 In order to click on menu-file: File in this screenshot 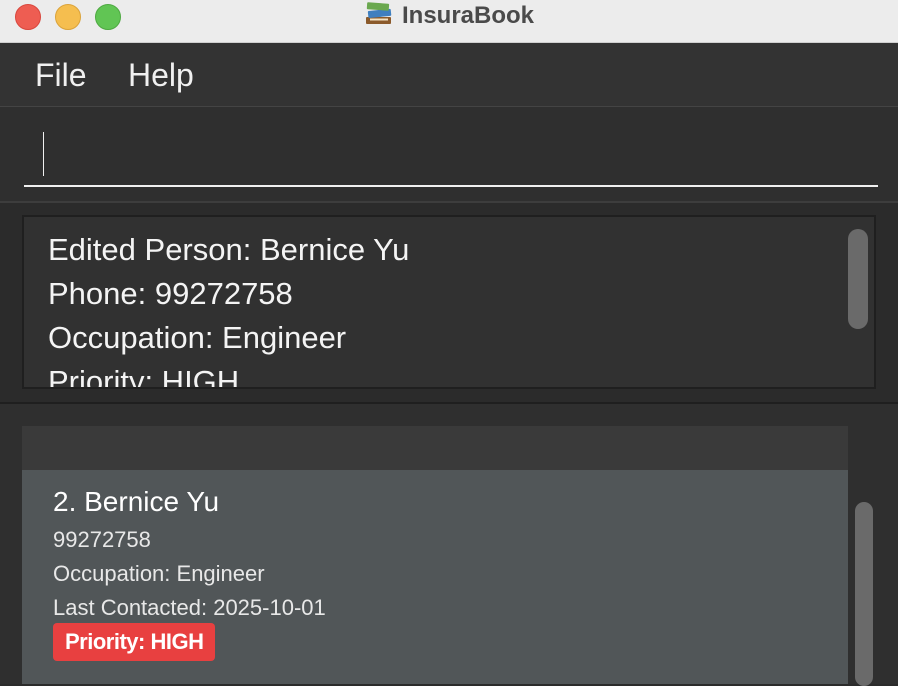, I will do `click(61, 75)`.